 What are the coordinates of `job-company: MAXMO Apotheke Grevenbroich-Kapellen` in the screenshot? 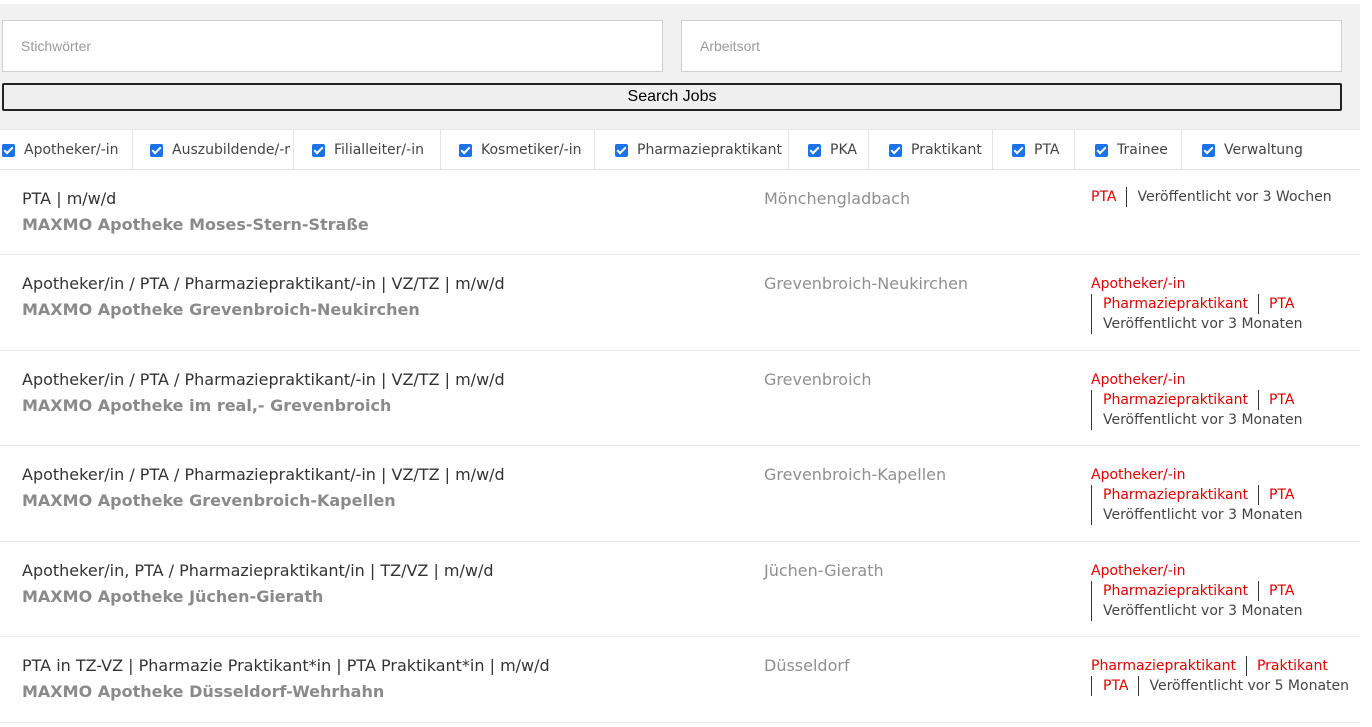 It's located at (209, 500).